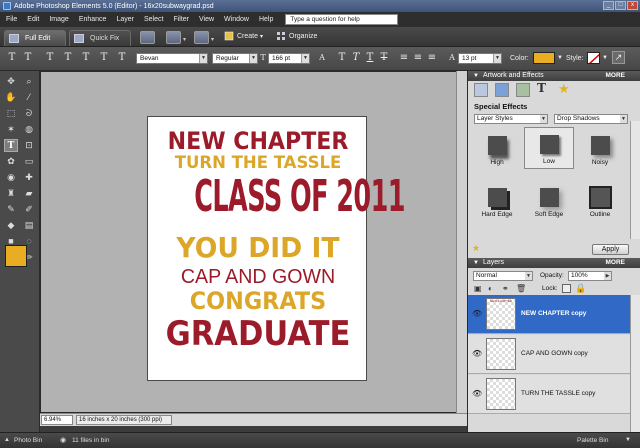 This screenshot has height=448, width=640. I want to click on smart-brush-icon: ✐, so click(29, 209).